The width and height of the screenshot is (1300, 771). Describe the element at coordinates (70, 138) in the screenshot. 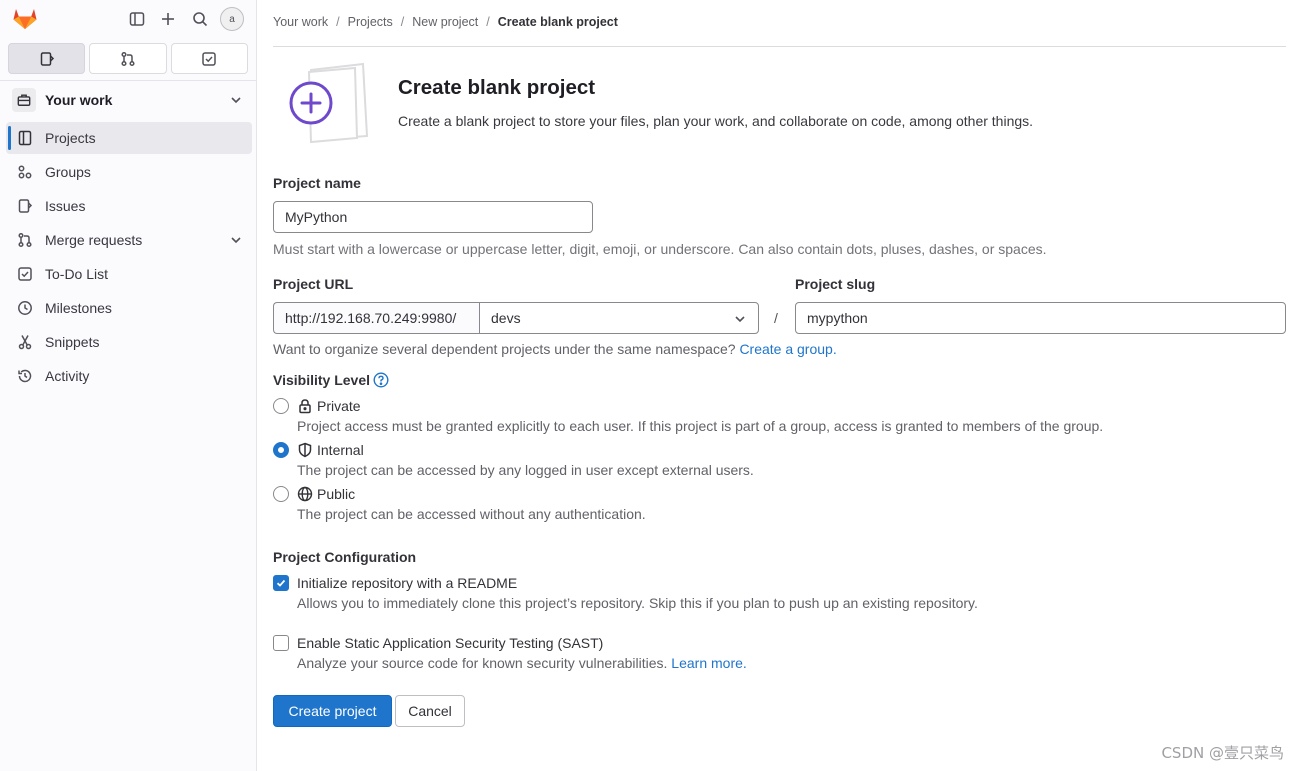

I see `sidebar-item-label: Projects` at that location.